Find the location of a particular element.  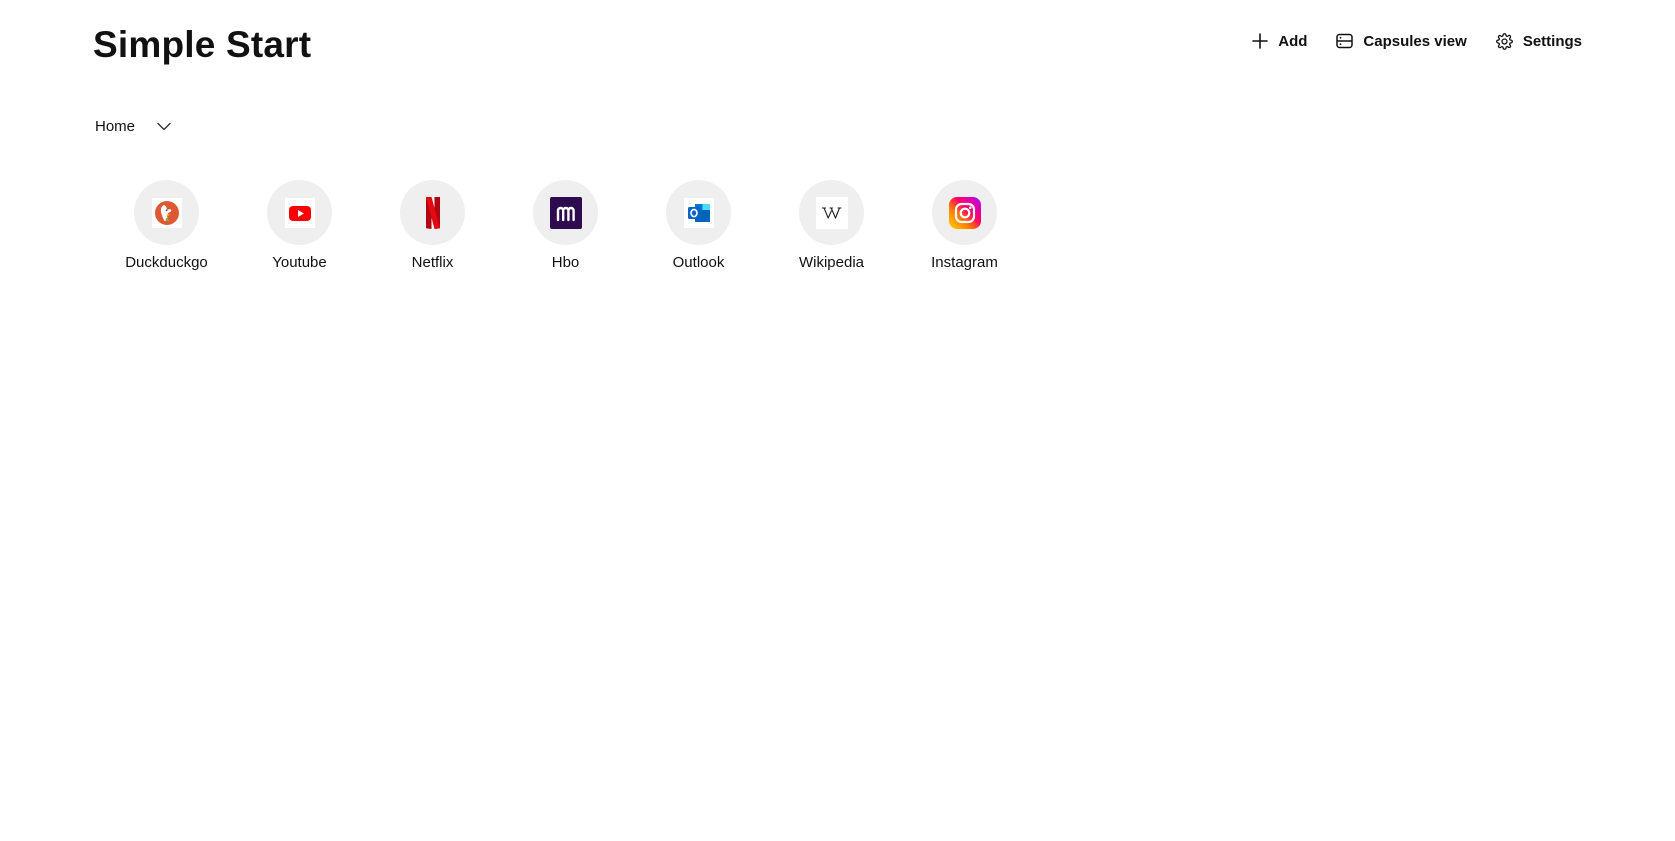

shortcut-hbo: Hbo is located at coordinates (565, 225).